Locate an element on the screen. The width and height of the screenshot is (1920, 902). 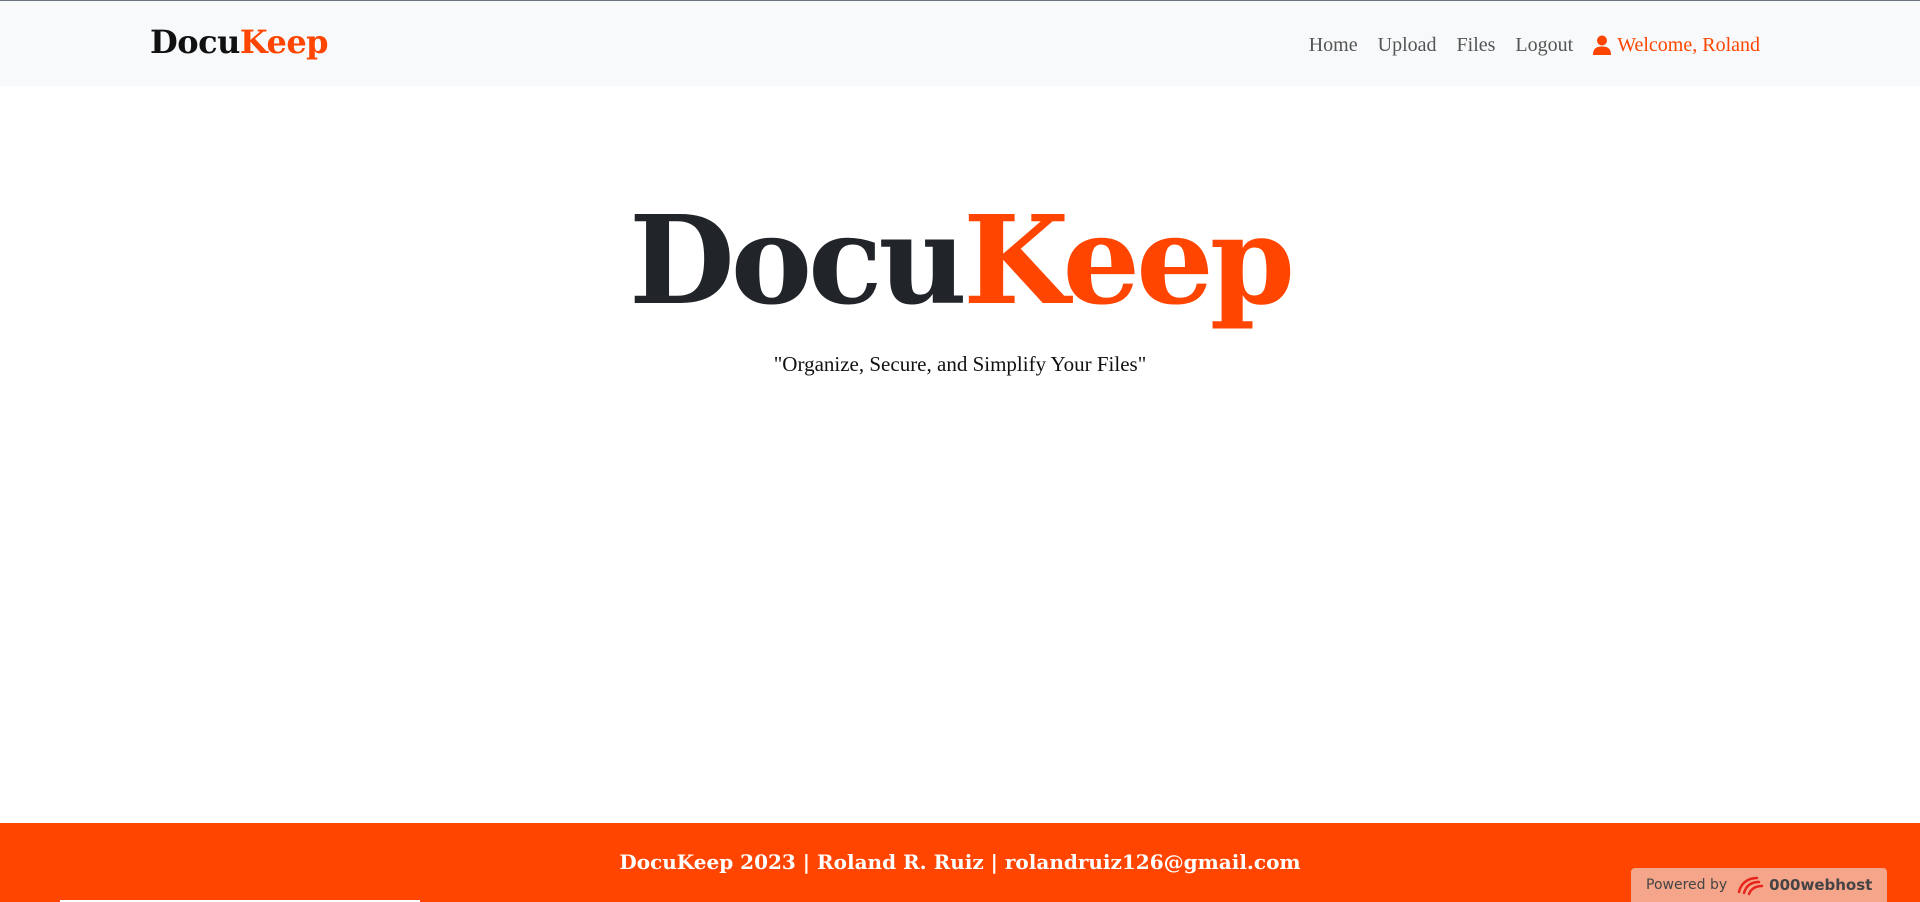
nav-user-welcome: Welcome, Roland is located at coordinates (1676, 45).